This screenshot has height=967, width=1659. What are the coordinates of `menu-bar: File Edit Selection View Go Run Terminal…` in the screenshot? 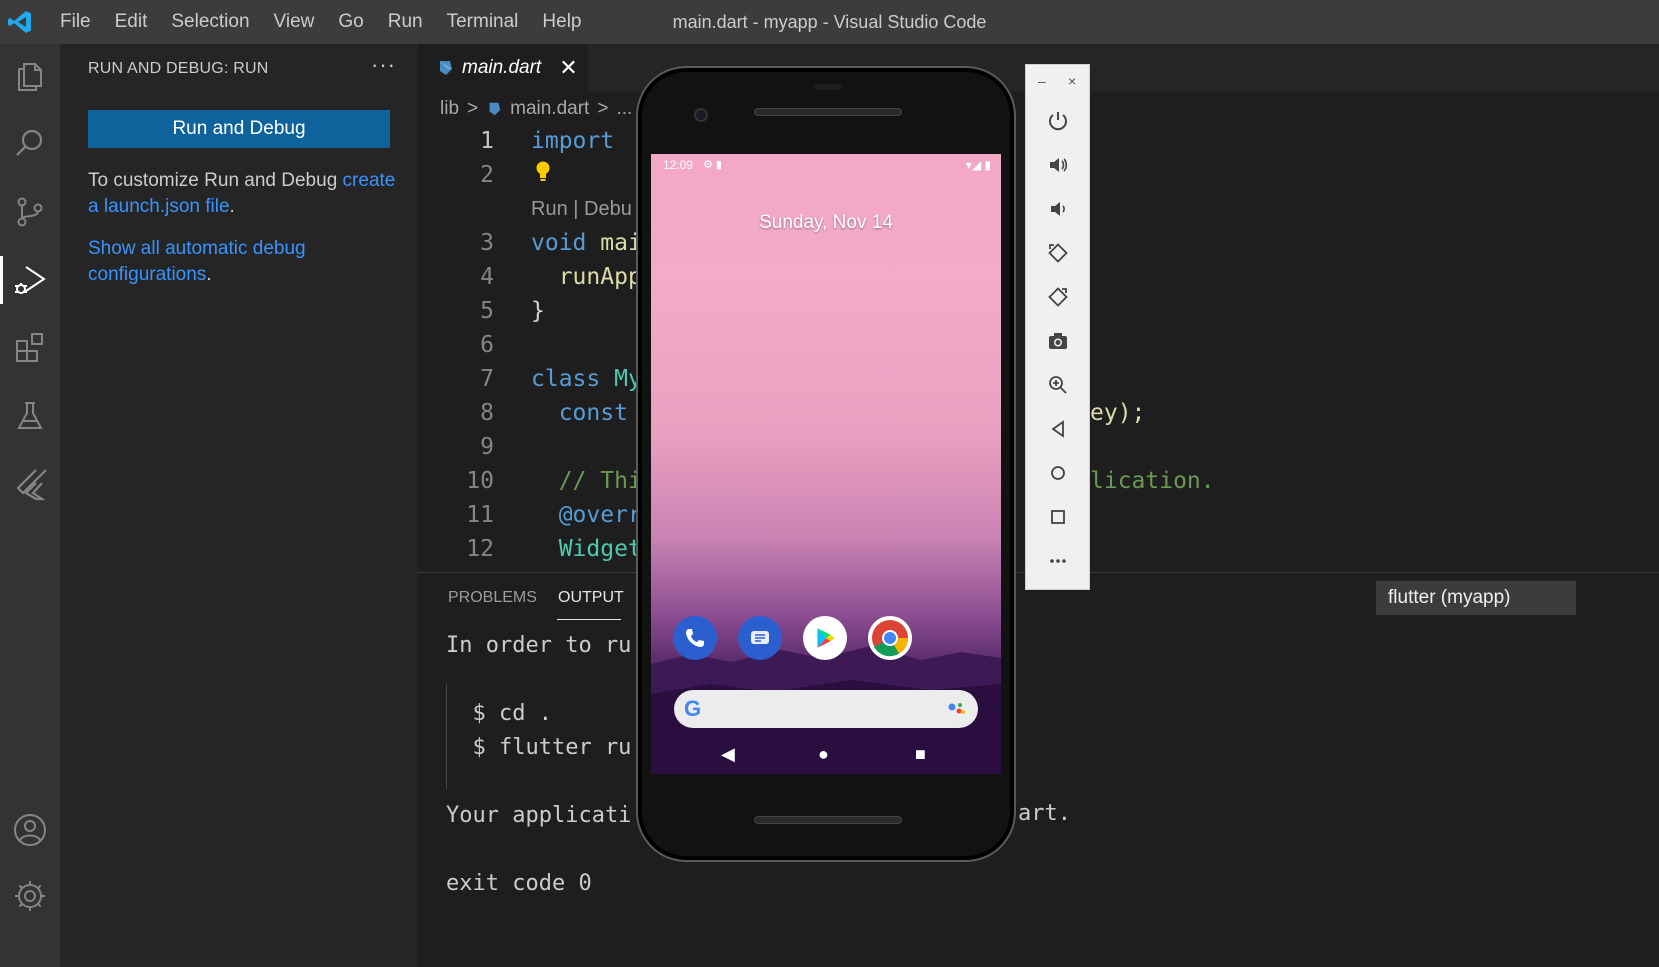 It's located at (321, 22).